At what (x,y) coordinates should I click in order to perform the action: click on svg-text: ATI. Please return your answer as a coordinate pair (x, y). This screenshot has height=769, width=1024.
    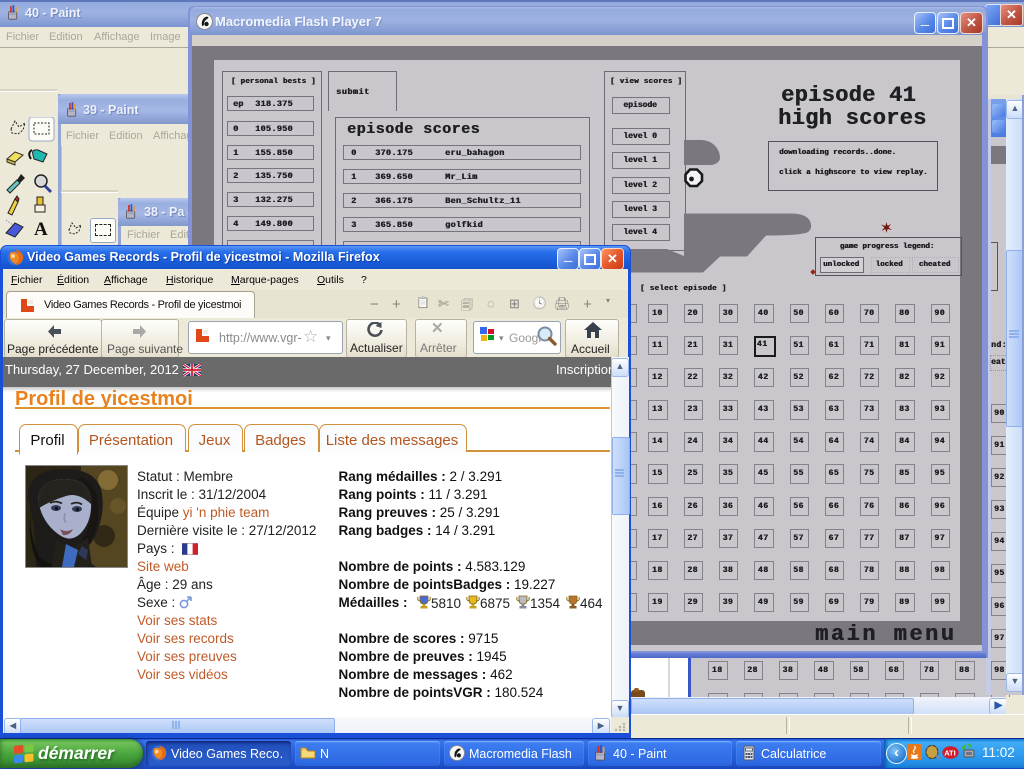
    Looking at the image, I should click on (950, 753).